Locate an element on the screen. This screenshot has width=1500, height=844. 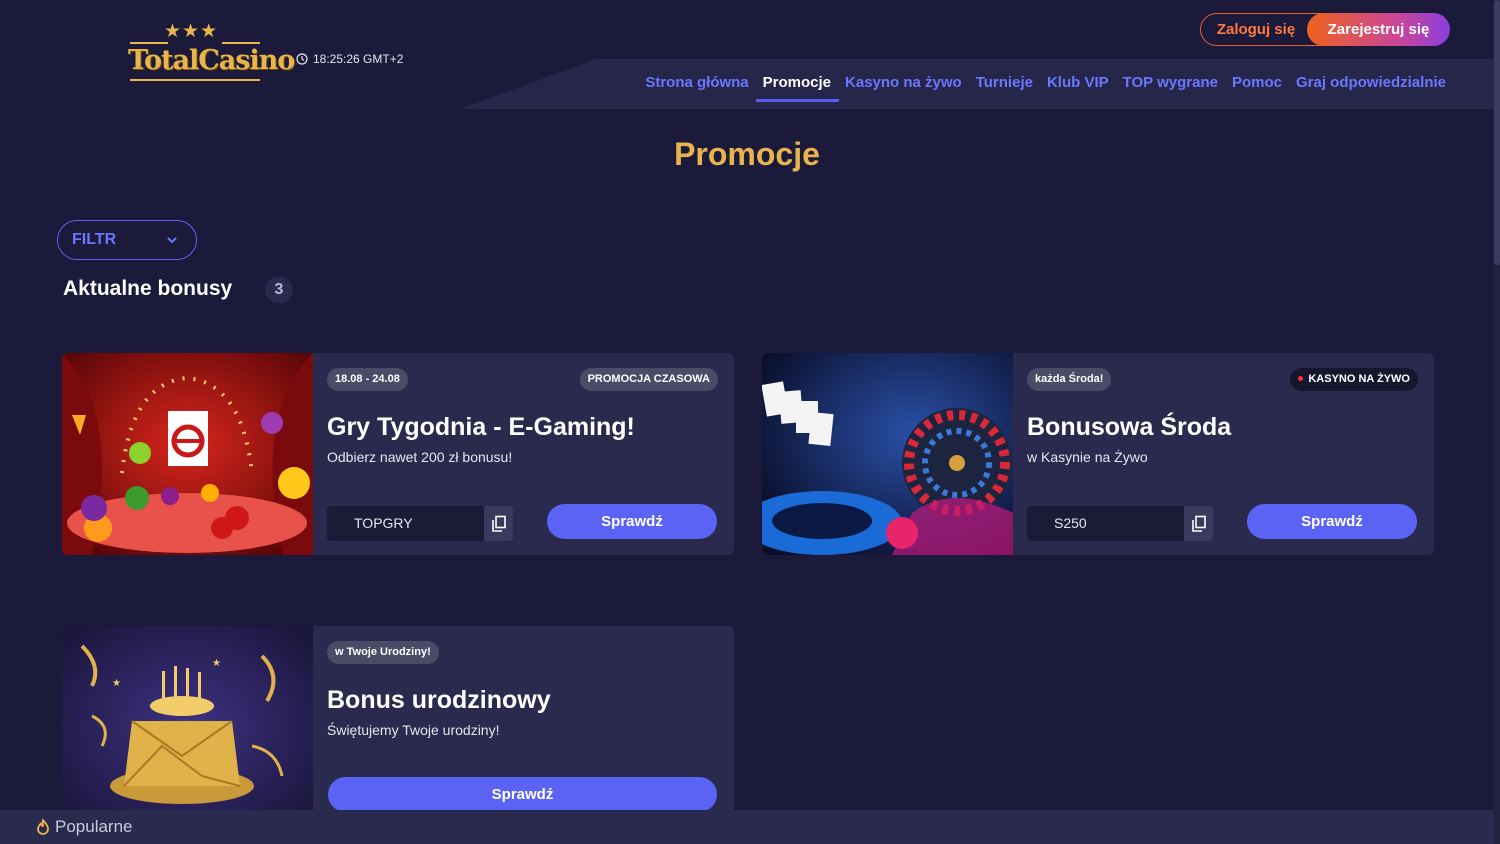
promo-date-tag: w Twoje Urodziny! is located at coordinates (383, 652).